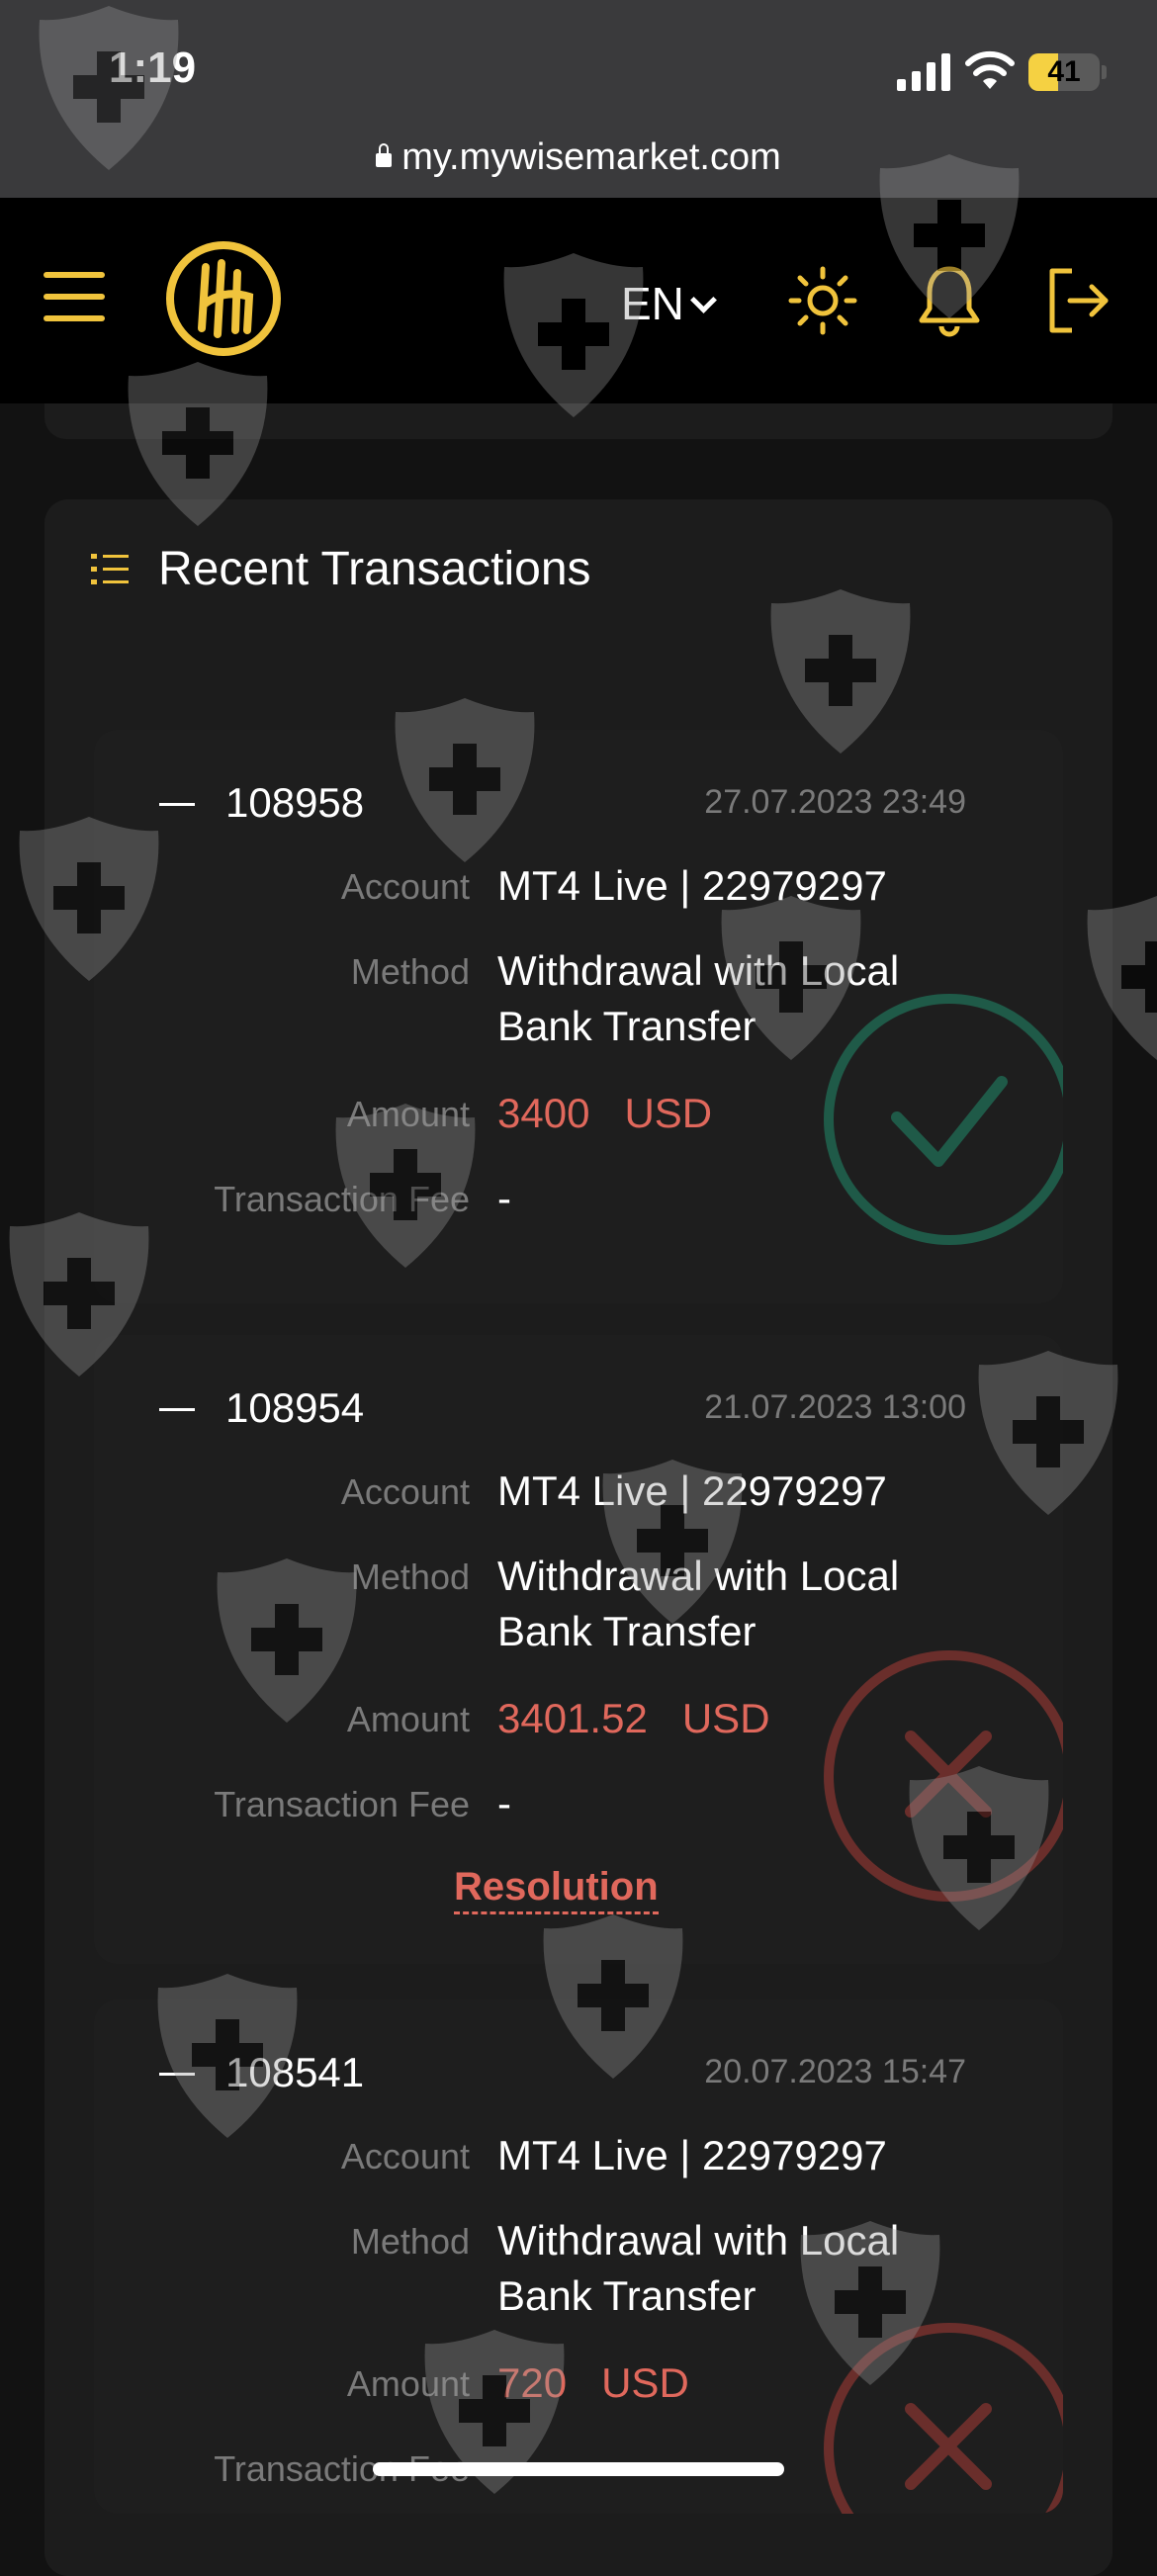 This screenshot has width=1157, height=2576. I want to click on amount-number: 720, so click(532, 2382).